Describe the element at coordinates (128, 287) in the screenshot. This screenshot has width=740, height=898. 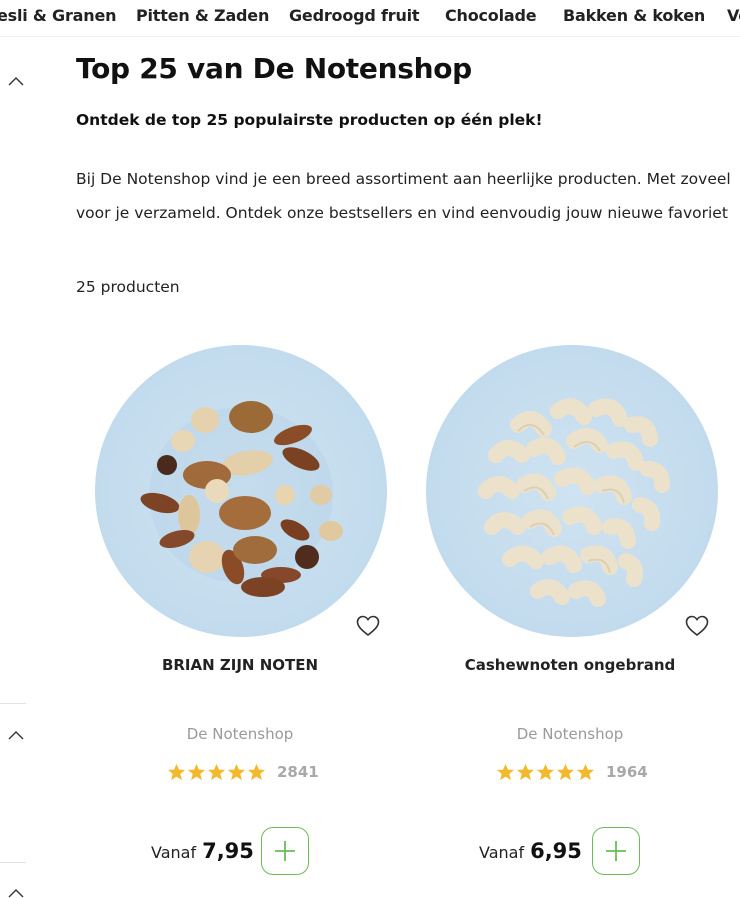
I see `product-count: 25 producten` at that location.